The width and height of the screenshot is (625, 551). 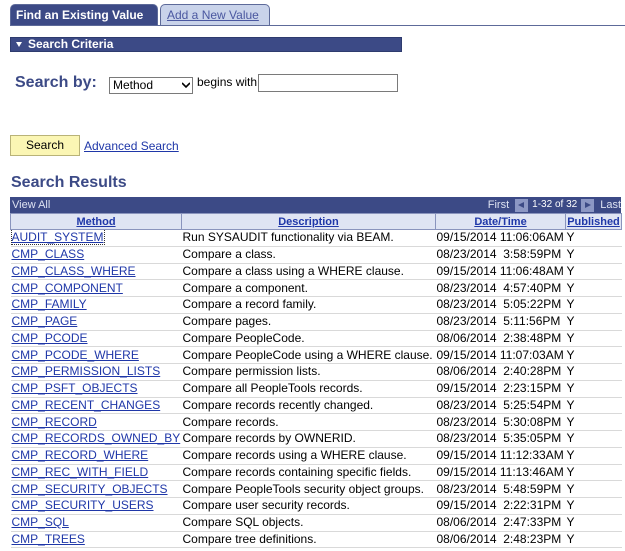 I want to click on description-cell: Compare PeopleCode., so click(x=308, y=339).